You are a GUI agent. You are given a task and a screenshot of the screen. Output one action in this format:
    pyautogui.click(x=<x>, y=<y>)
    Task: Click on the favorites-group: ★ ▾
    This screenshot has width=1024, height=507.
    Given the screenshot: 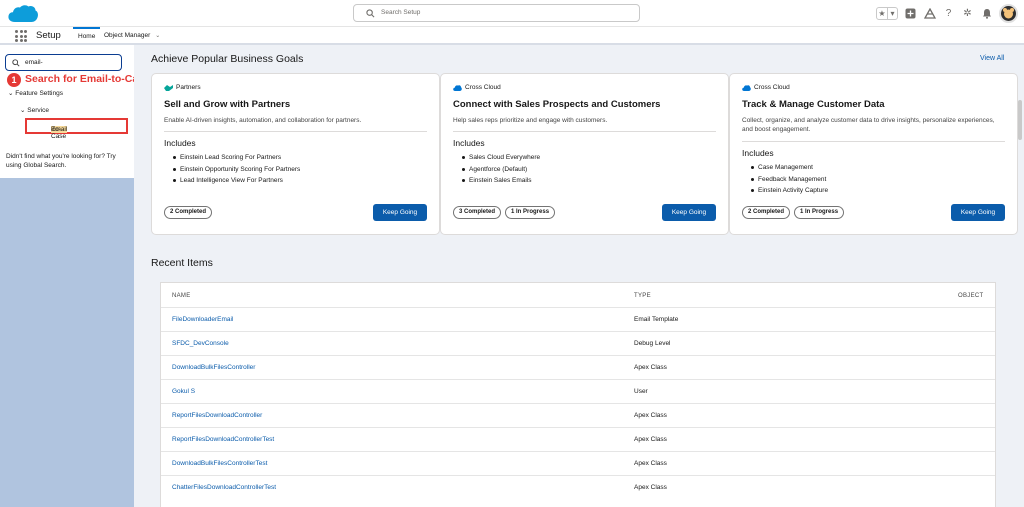 What is the action you would take?
    pyautogui.click(x=887, y=13)
    